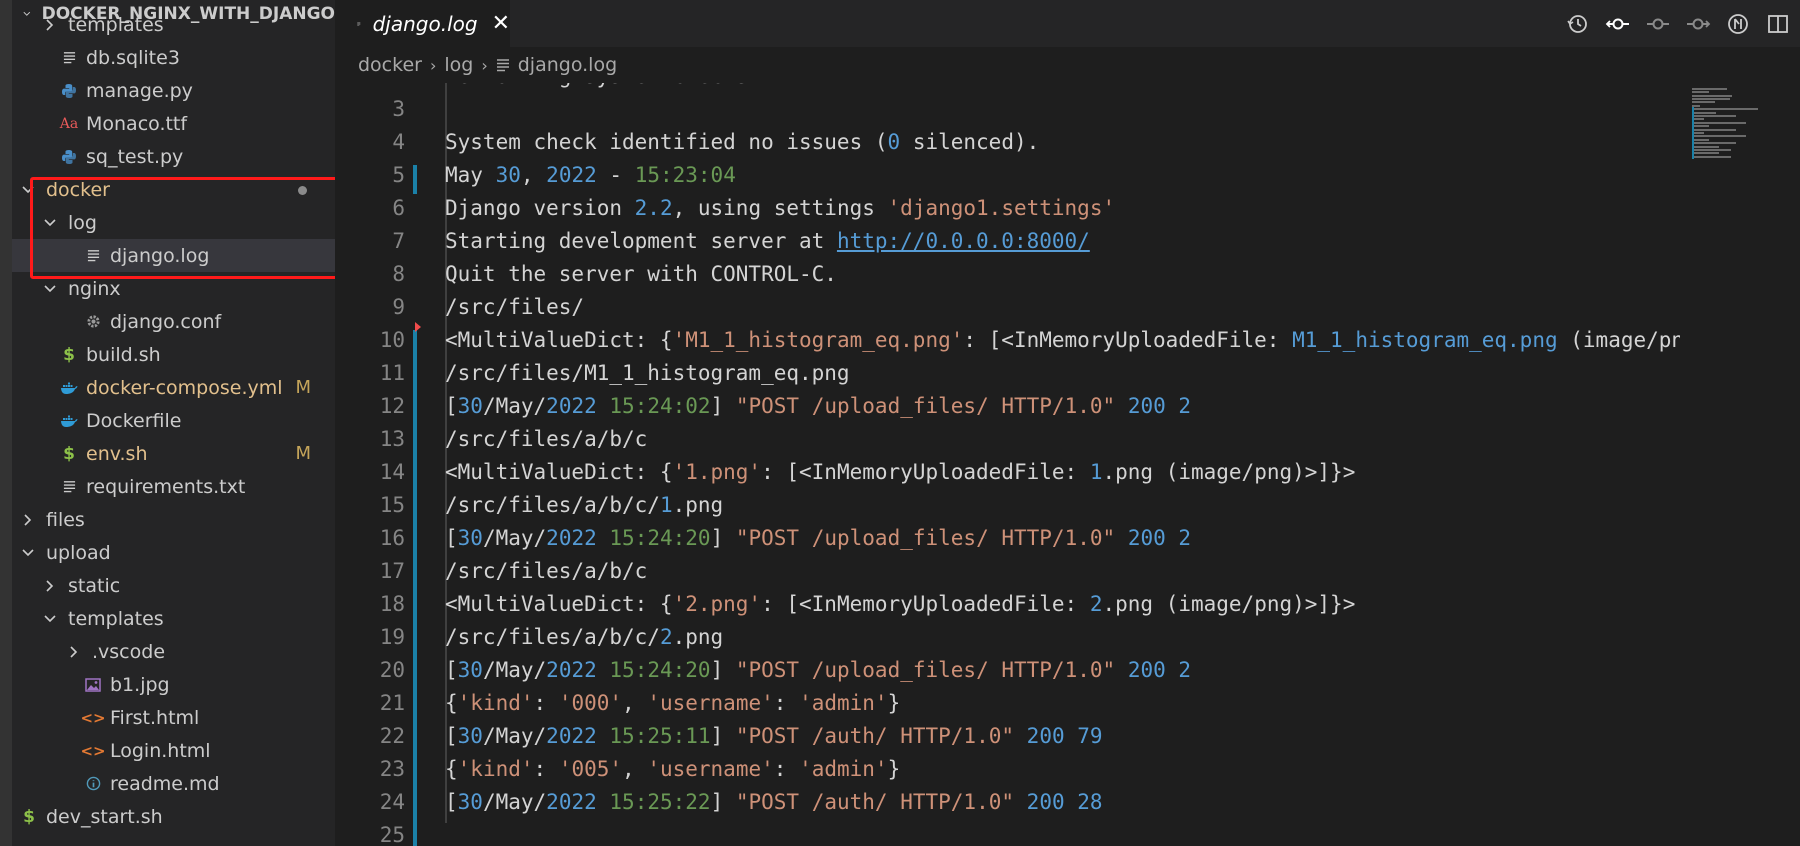 The width and height of the screenshot is (1800, 846). What do you see at coordinates (1698, 24) in the screenshot?
I see `git-commit-next-icon` at bounding box center [1698, 24].